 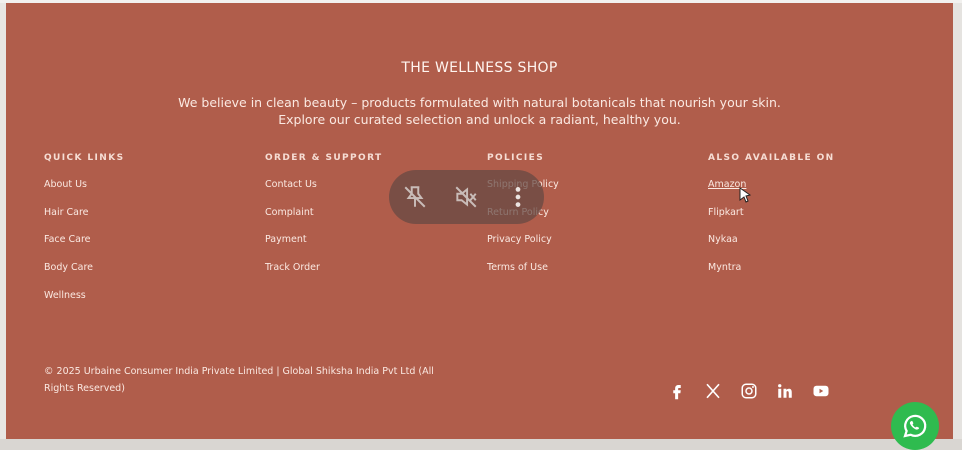 What do you see at coordinates (677, 391) in the screenshot?
I see `facebook-icon` at bounding box center [677, 391].